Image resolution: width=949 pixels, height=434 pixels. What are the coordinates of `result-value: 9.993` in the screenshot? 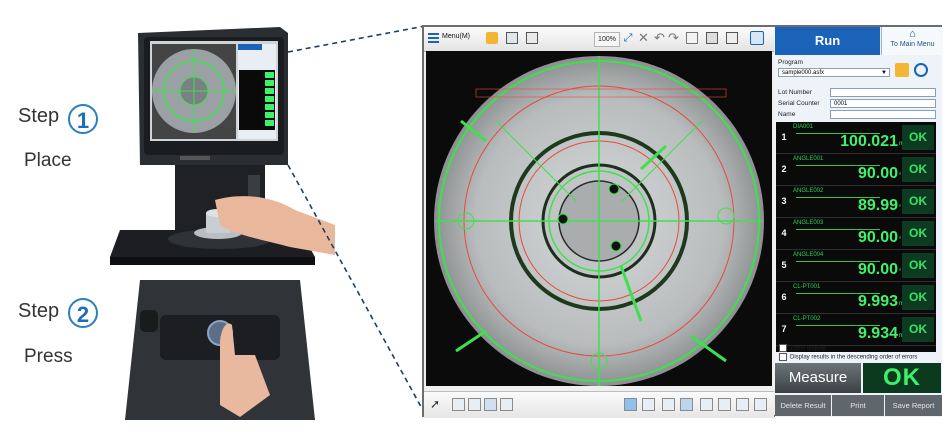 It's located at (877, 301).